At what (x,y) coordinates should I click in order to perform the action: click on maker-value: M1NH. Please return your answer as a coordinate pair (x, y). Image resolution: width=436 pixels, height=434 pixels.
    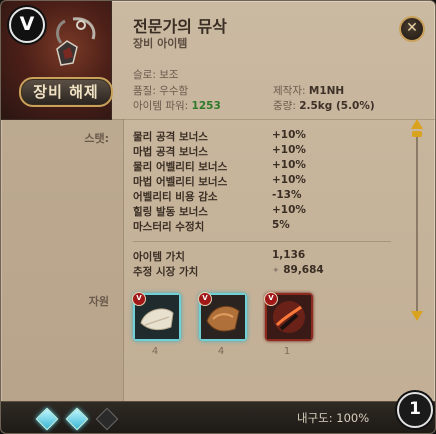
    Looking at the image, I should click on (326, 91).